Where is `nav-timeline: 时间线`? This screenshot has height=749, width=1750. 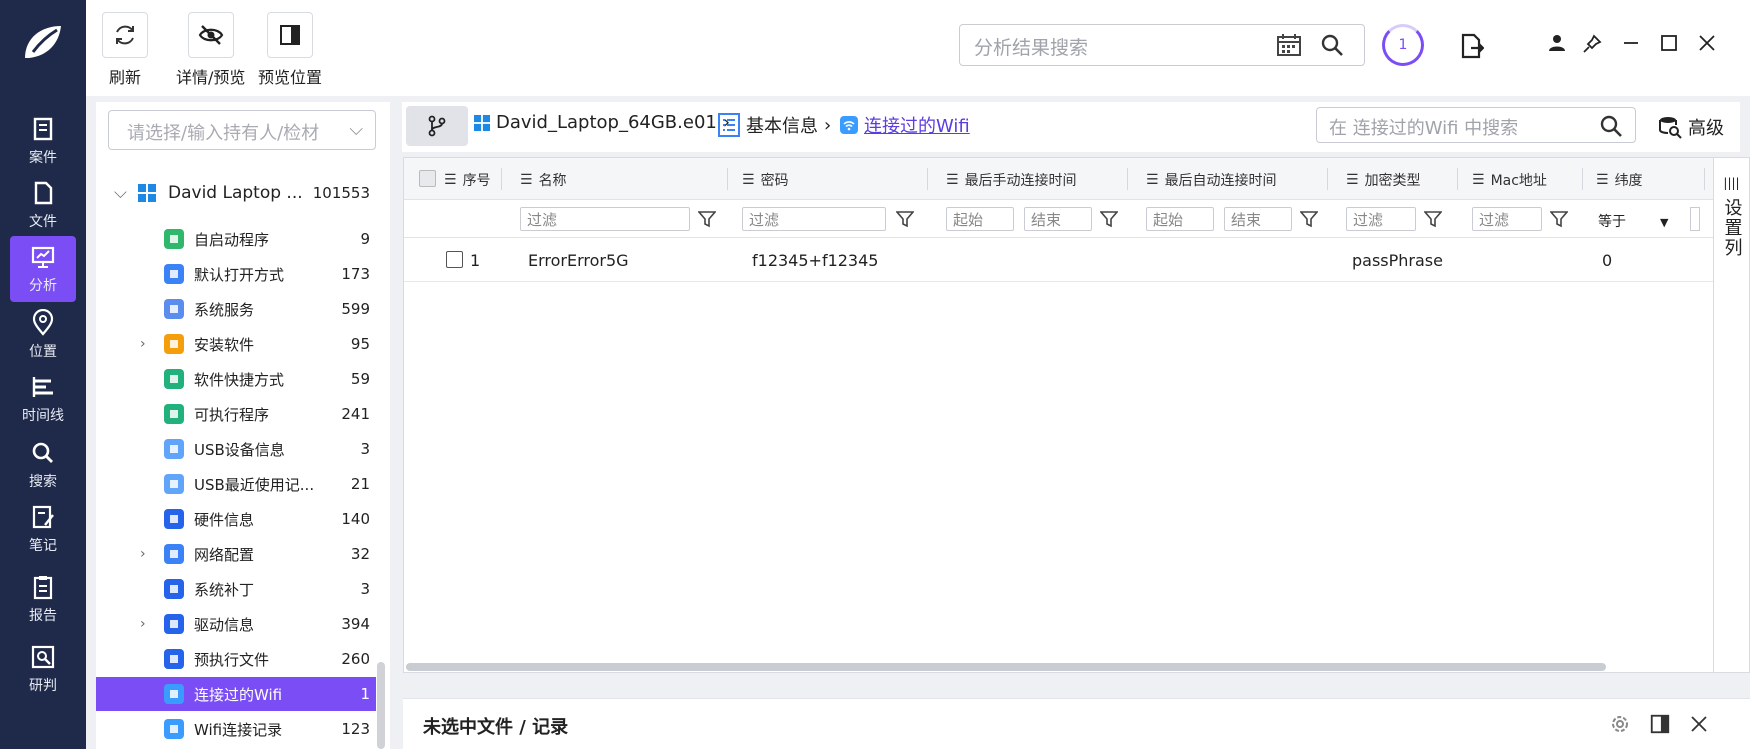 nav-timeline: 时间线 is located at coordinates (43, 399).